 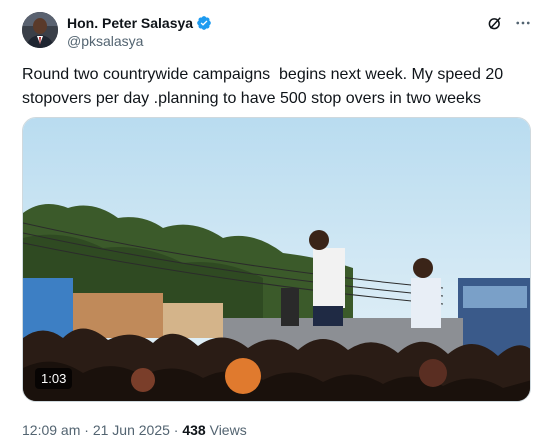 I want to click on video-duration: 1:03, so click(x=54, y=378).